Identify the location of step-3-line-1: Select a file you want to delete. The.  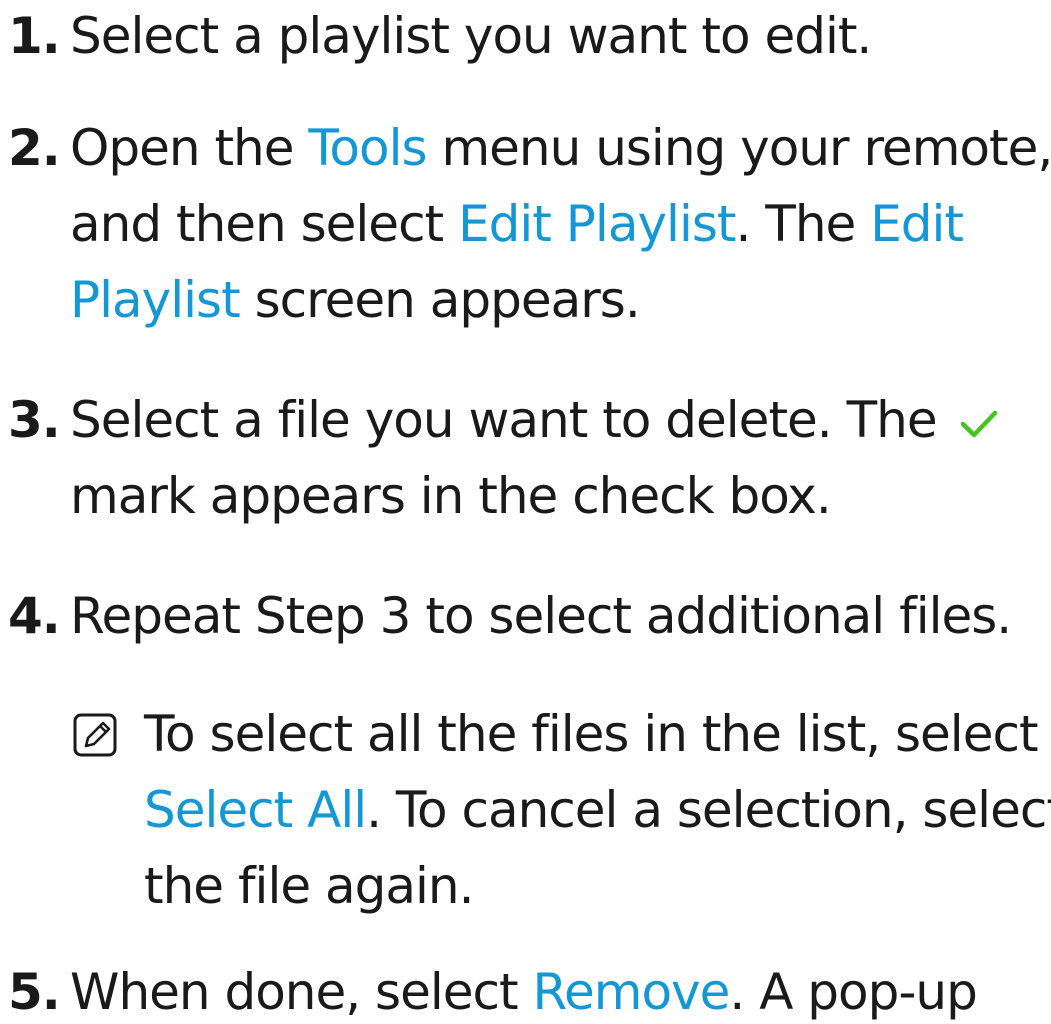
(534, 420).